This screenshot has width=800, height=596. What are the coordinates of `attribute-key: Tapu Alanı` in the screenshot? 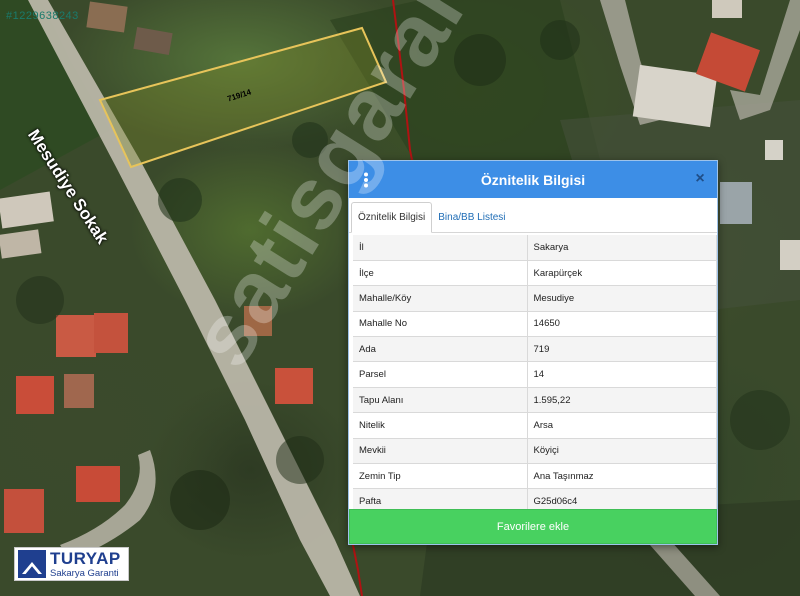 It's located at (440, 400).